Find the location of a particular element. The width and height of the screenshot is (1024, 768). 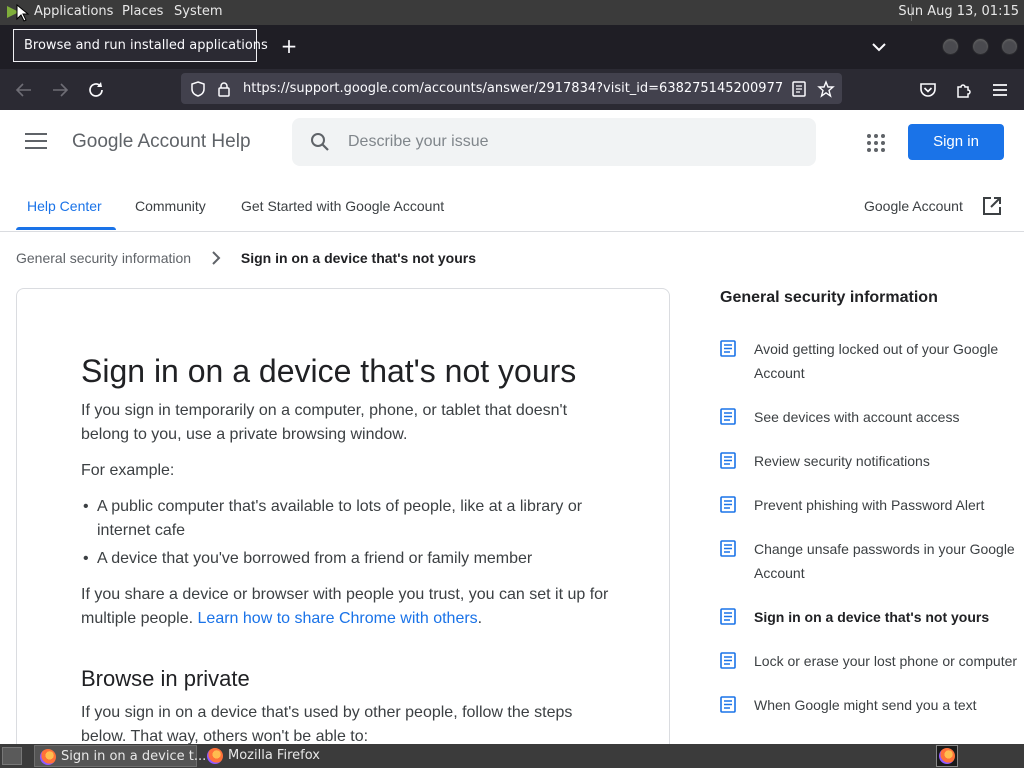

tab-community: Community is located at coordinates (170, 206).